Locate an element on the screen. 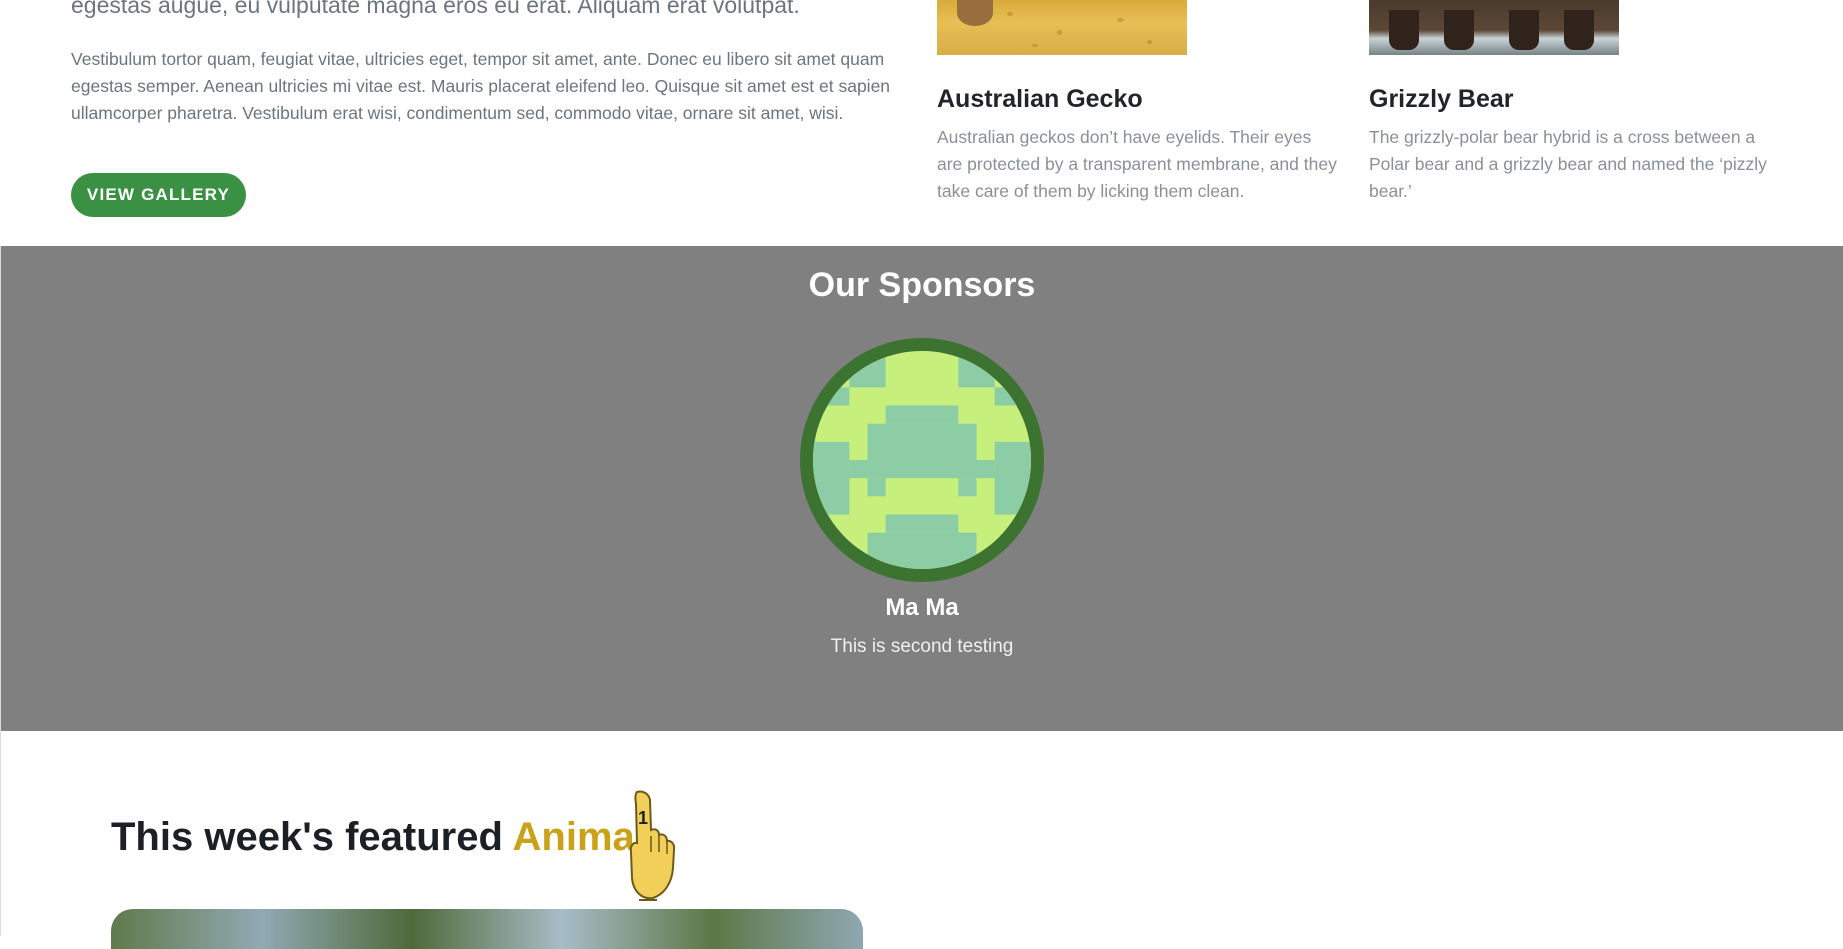 The image size is (1843, 949). grizzly-bear-image is located at coordinates (1494, 27).